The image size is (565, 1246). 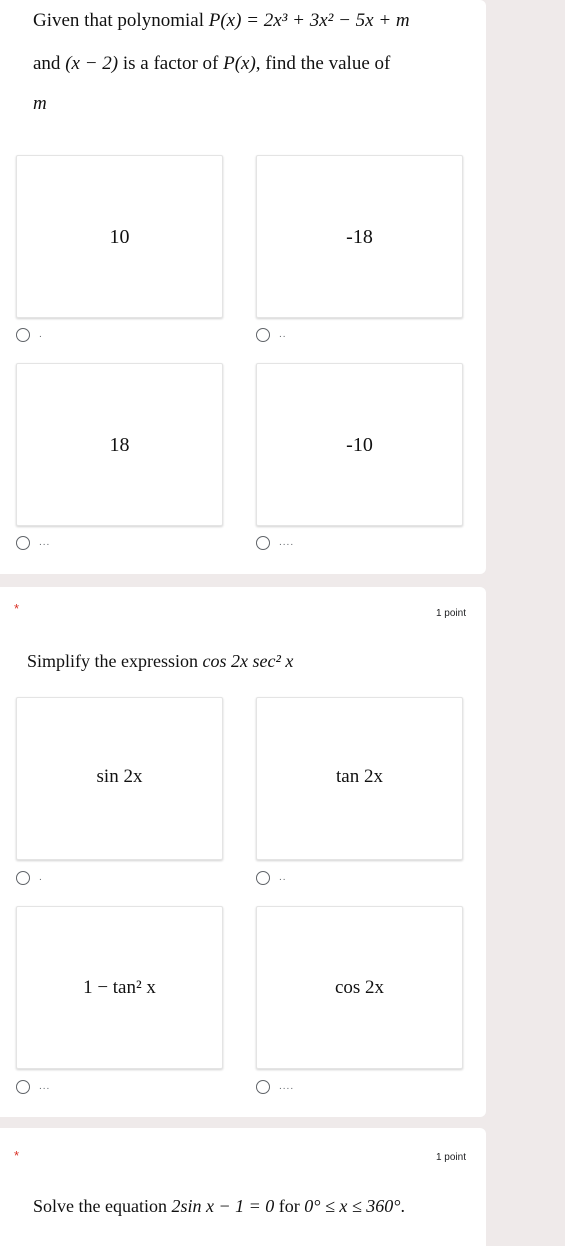 I want to click on question-text-suffix: , find the value of, so click(x=323, y=63).